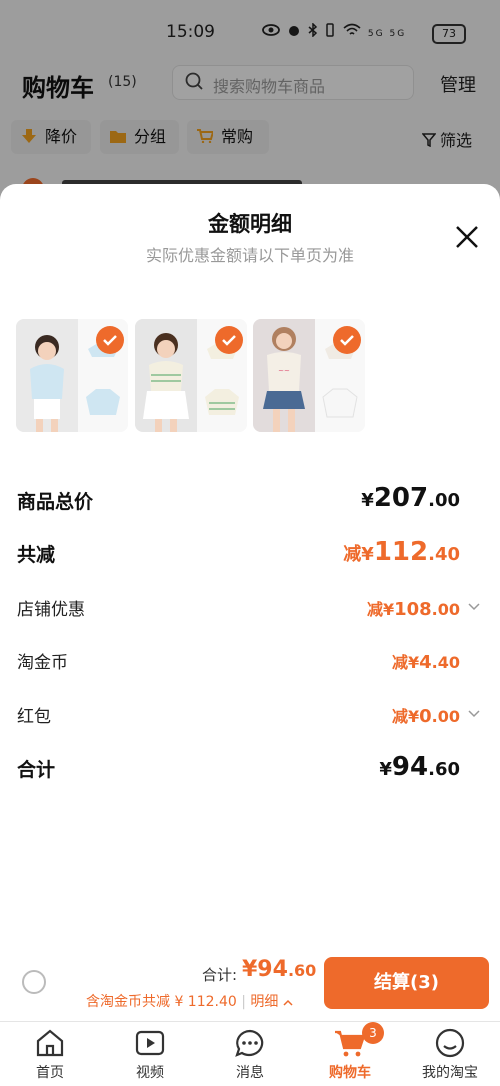 The height and width of the screenshot is (1086, 500). Describe the element at coordinates (250, 1073) in the screenshot. I see `tab-label: 消息` at that location.